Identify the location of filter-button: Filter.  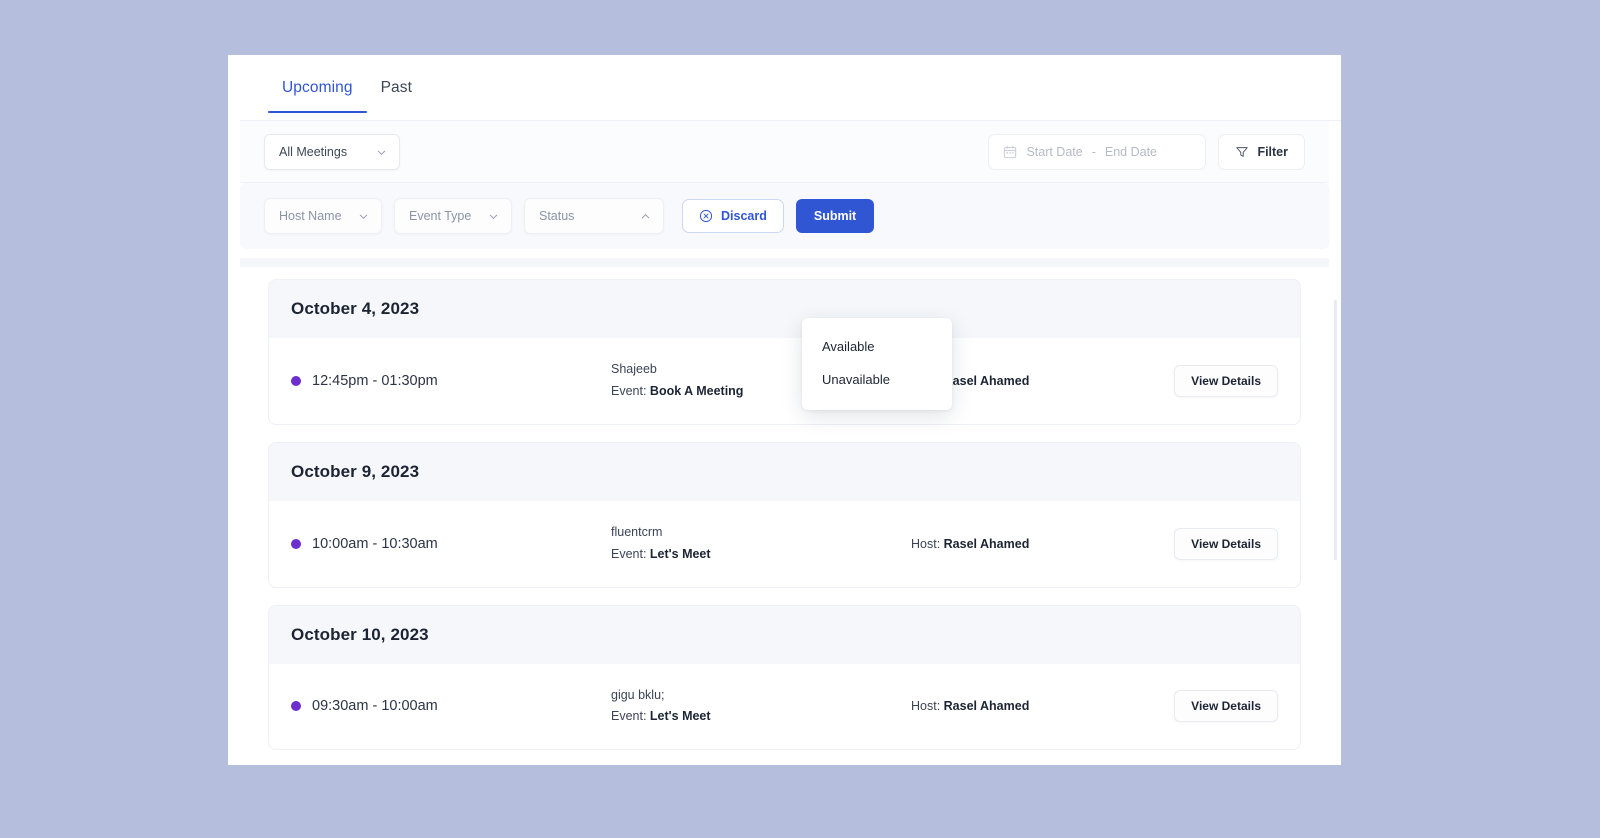
(1261, 152).